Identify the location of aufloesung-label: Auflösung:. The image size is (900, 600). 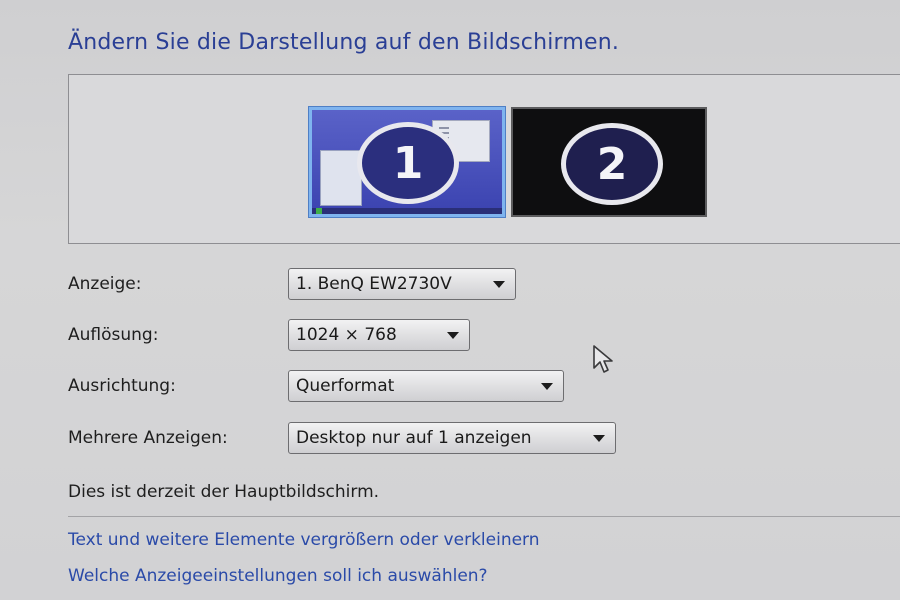
(113, 335).